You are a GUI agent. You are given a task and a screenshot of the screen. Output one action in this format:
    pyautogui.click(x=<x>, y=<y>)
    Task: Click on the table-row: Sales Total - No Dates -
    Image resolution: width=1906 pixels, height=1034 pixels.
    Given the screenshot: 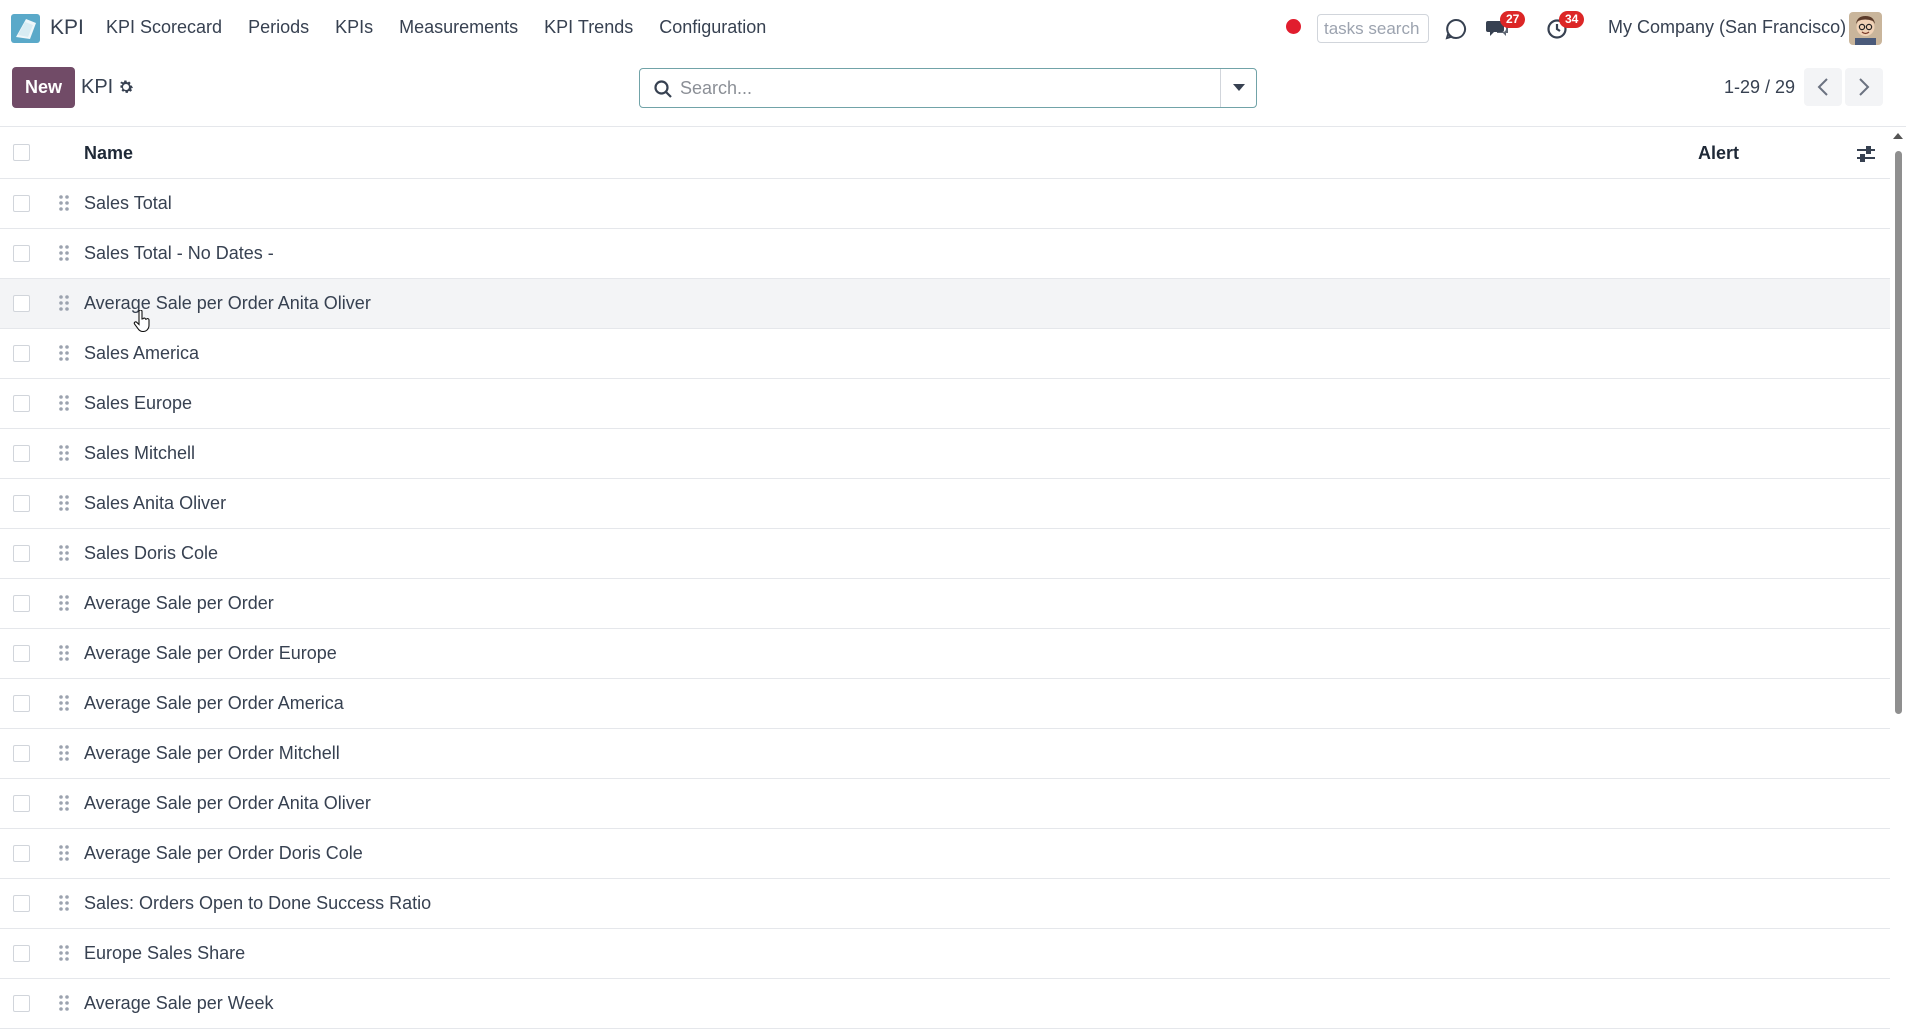 What is the action you would take?
    pyautogui.click(x=945, y=254)
    